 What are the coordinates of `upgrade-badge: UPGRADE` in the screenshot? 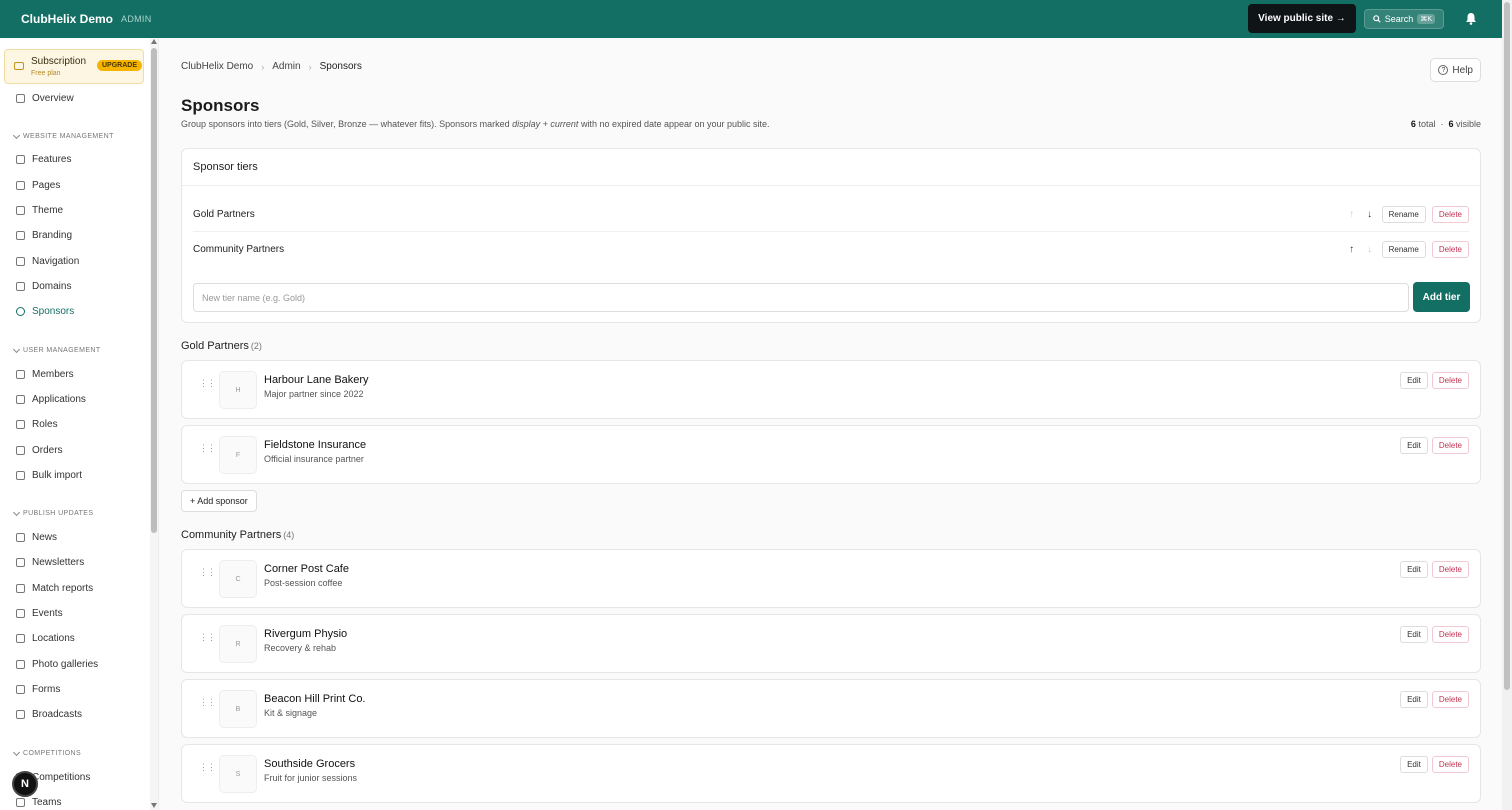 It's located at (120, 65).